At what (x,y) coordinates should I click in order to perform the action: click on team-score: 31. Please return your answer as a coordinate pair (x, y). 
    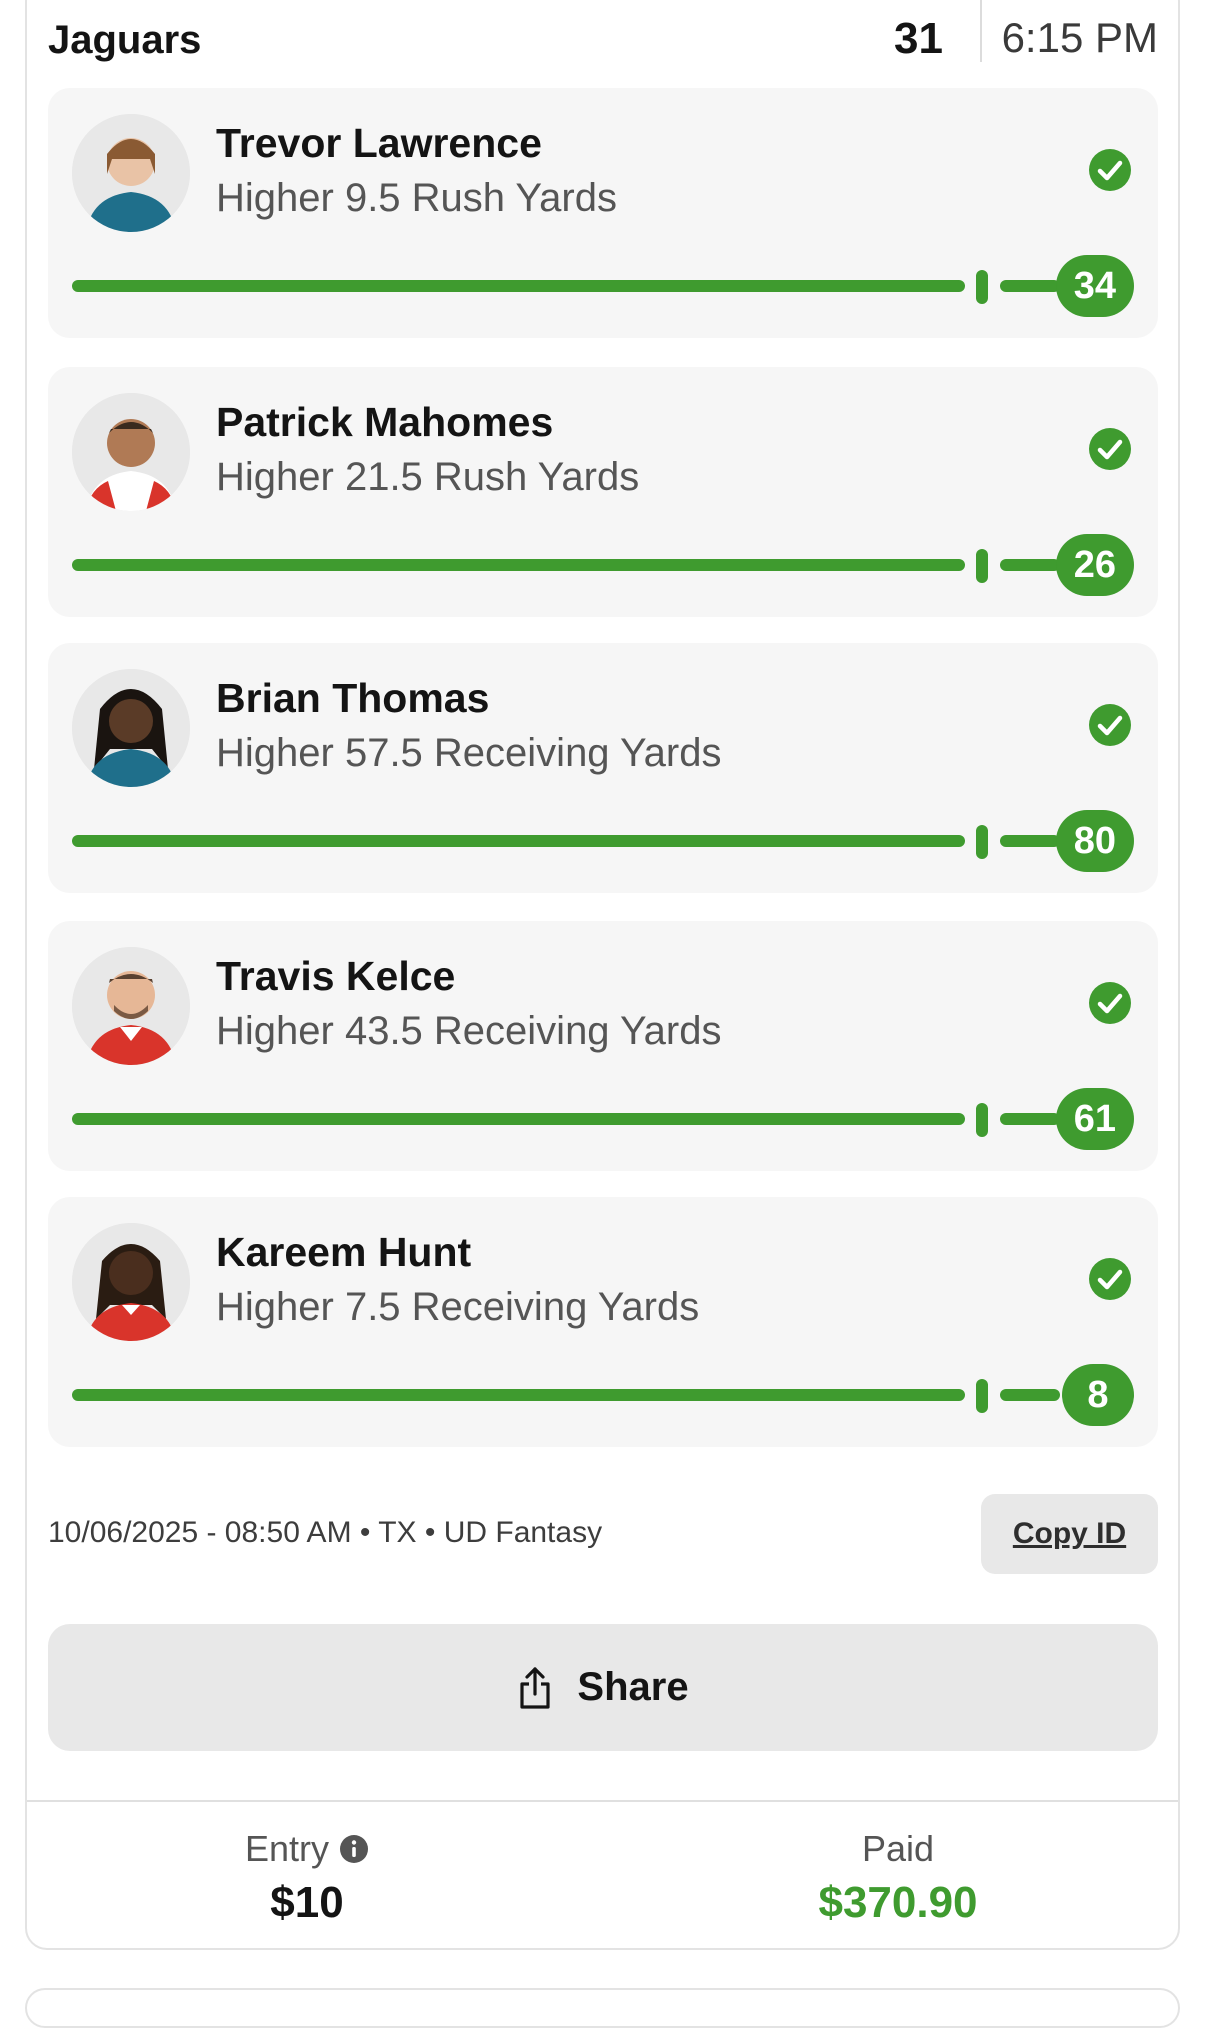
    Looking at the image, I should click on (918, 38).